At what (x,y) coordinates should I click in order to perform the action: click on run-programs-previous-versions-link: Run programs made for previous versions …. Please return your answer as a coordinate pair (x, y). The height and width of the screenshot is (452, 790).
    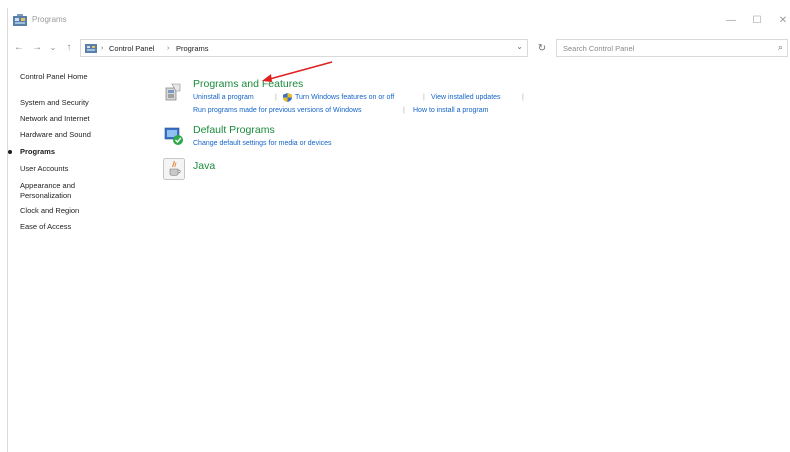
    Looking at the image, I should click on (277, 111).